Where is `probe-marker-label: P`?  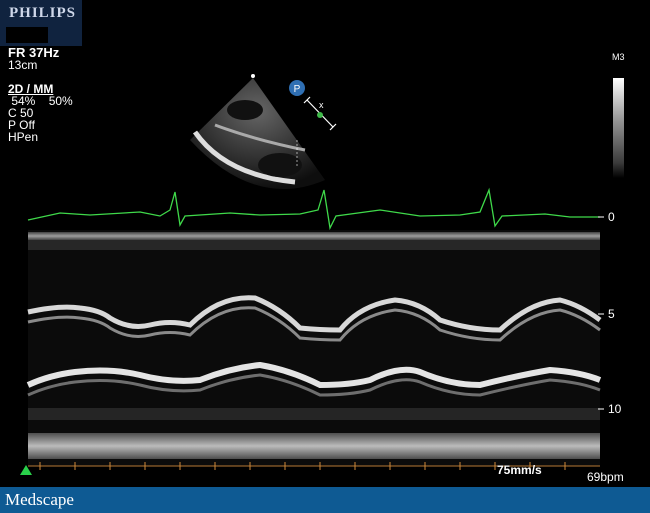 probe-marker-label: P is located at coordinates (297, 89).